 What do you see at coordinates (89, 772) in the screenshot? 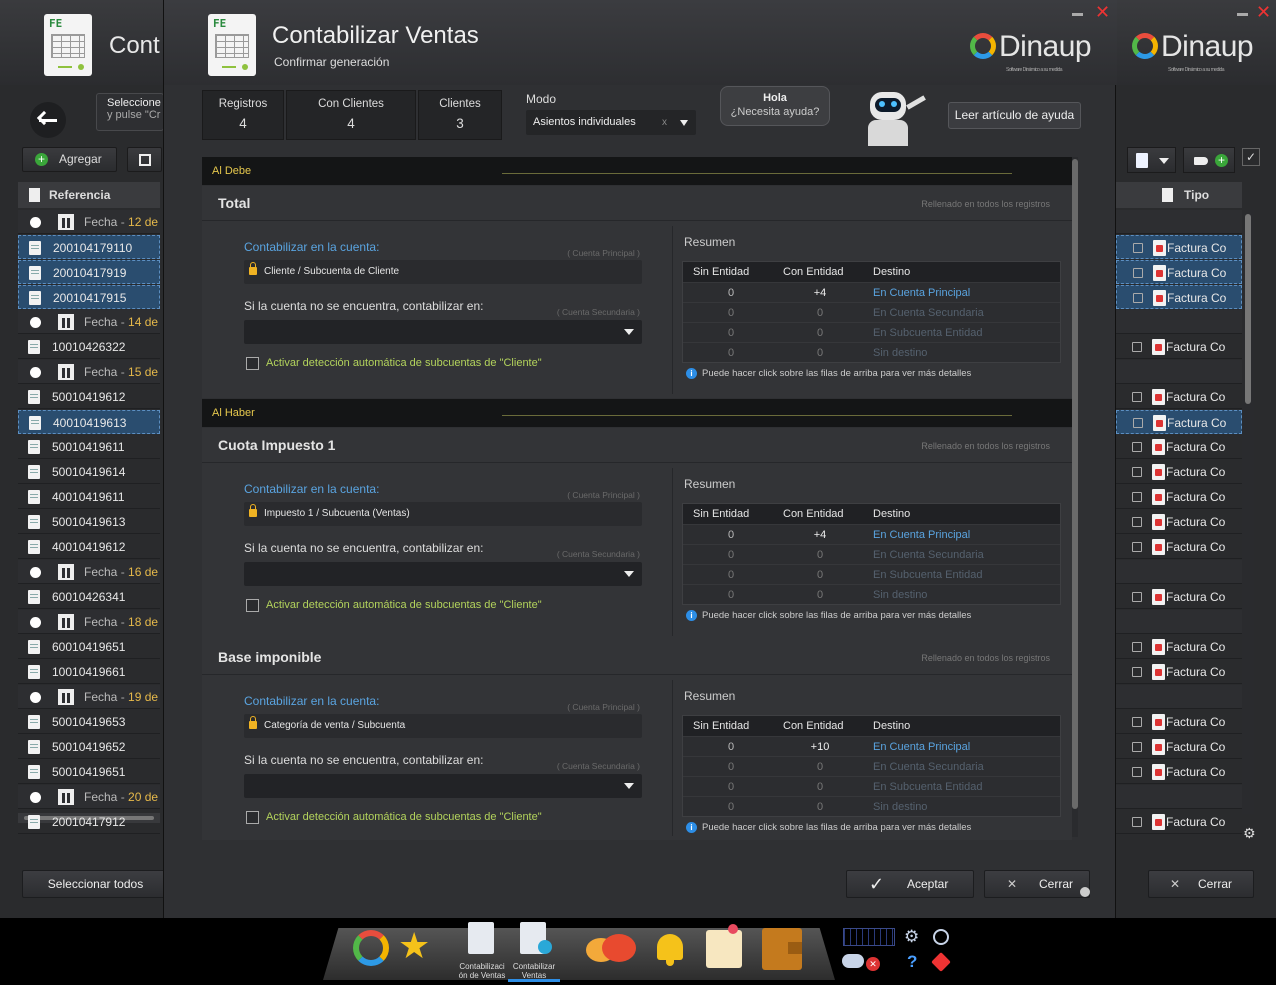
I see `table-row: 50010419651` at bounding box center [89, 772].